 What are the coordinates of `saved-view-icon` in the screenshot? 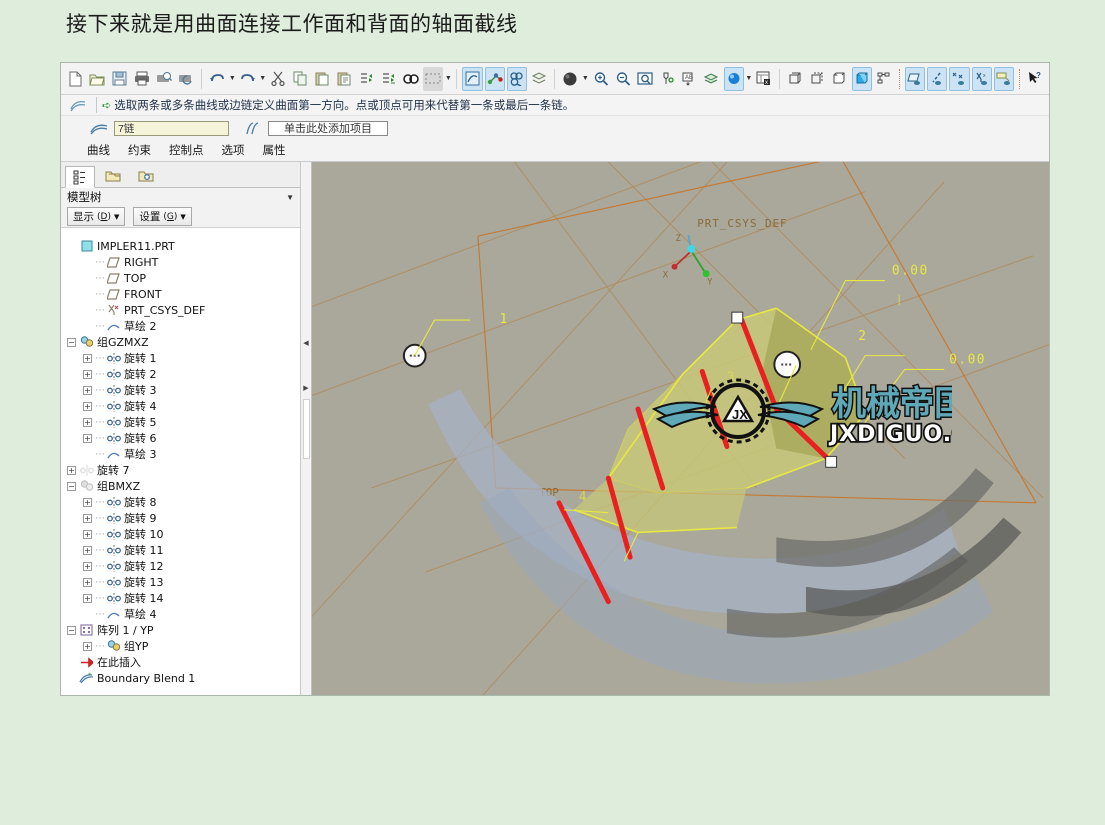 It's located at (733, 78).